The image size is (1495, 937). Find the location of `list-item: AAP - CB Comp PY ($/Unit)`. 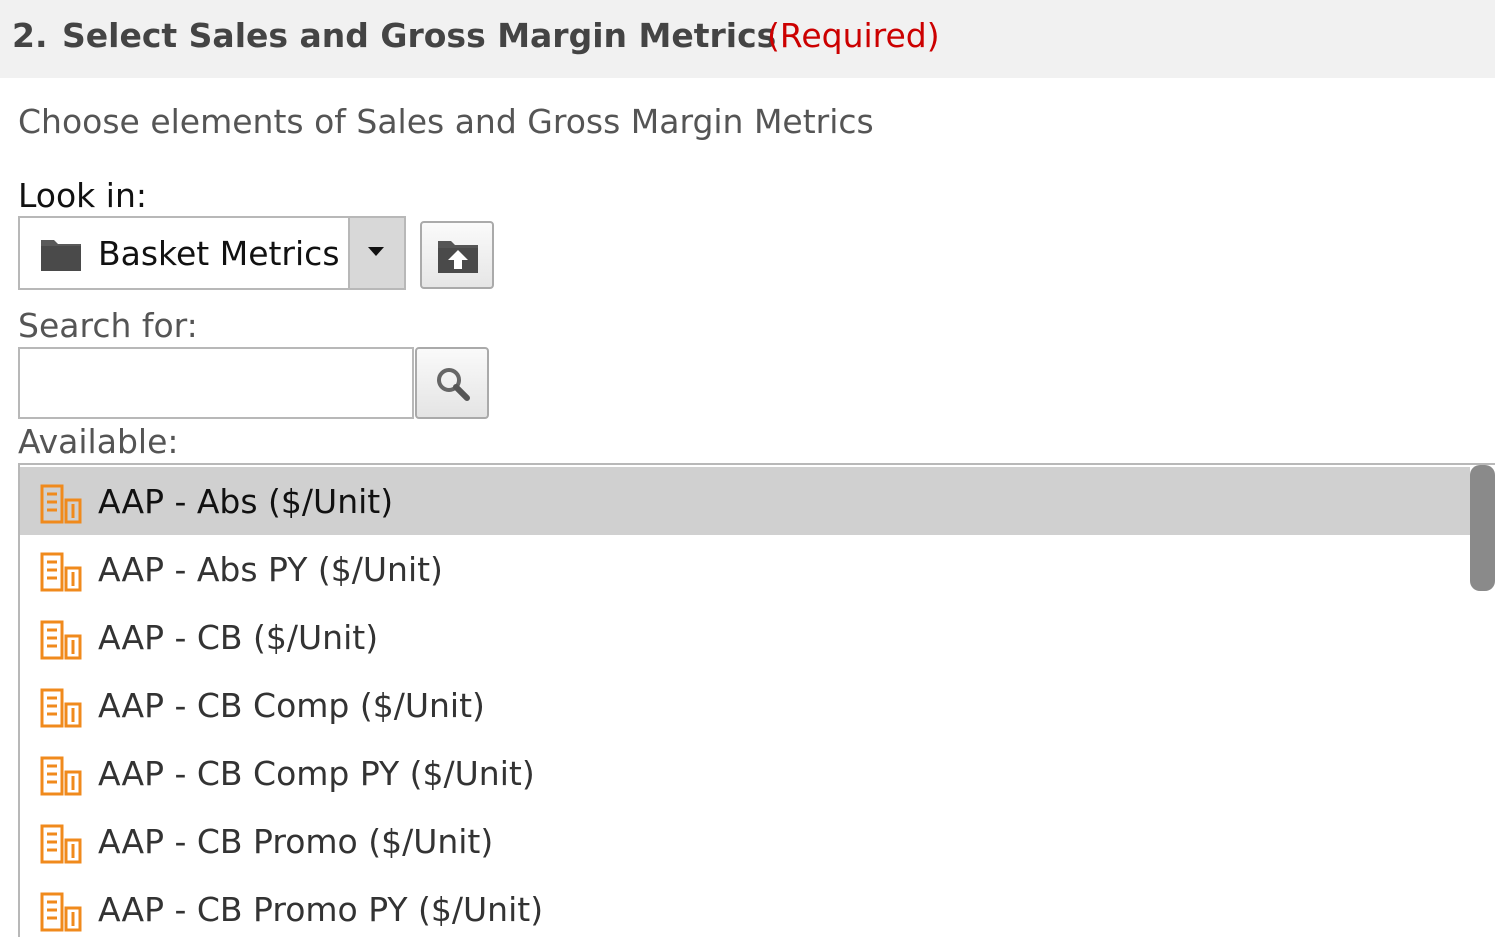

list-item: AAP - CB Comp PY ($/Unit) is located at coordinates (745, 773).